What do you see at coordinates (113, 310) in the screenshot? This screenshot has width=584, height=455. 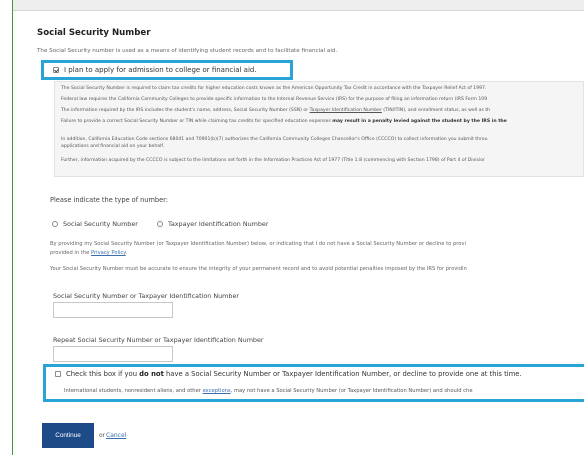 I see `ssn-input` at bounding box center [113, 310].